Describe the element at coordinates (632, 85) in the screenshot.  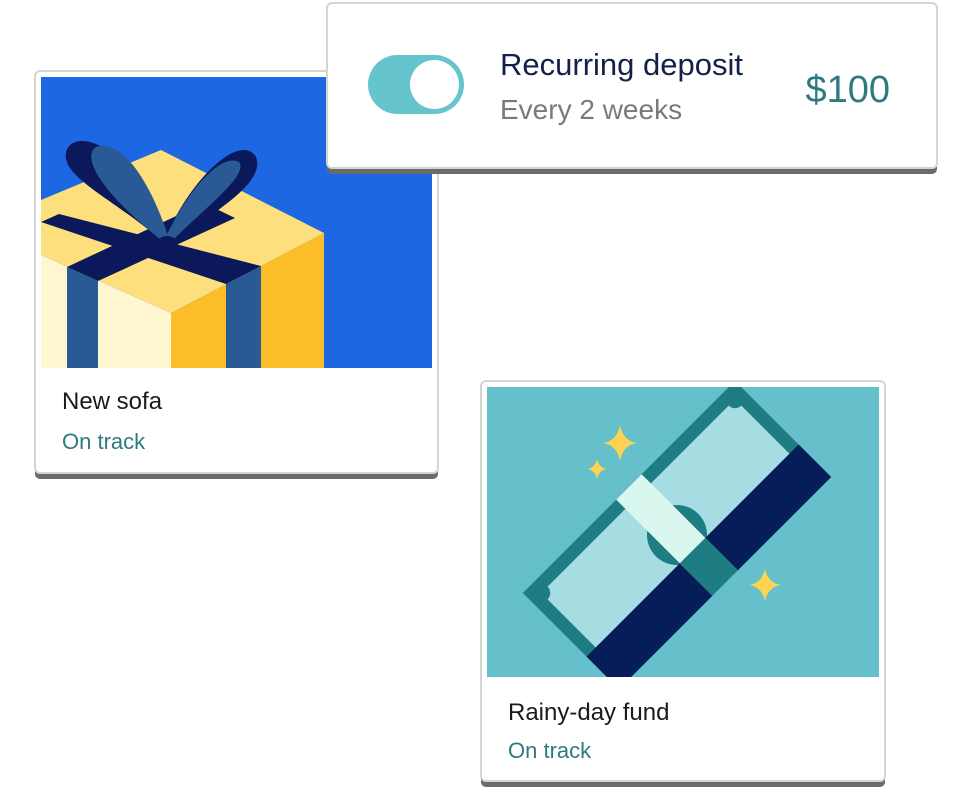
I see `recurring-deposit-card: Recurring deposit Every 2 weeks $100` at that location.